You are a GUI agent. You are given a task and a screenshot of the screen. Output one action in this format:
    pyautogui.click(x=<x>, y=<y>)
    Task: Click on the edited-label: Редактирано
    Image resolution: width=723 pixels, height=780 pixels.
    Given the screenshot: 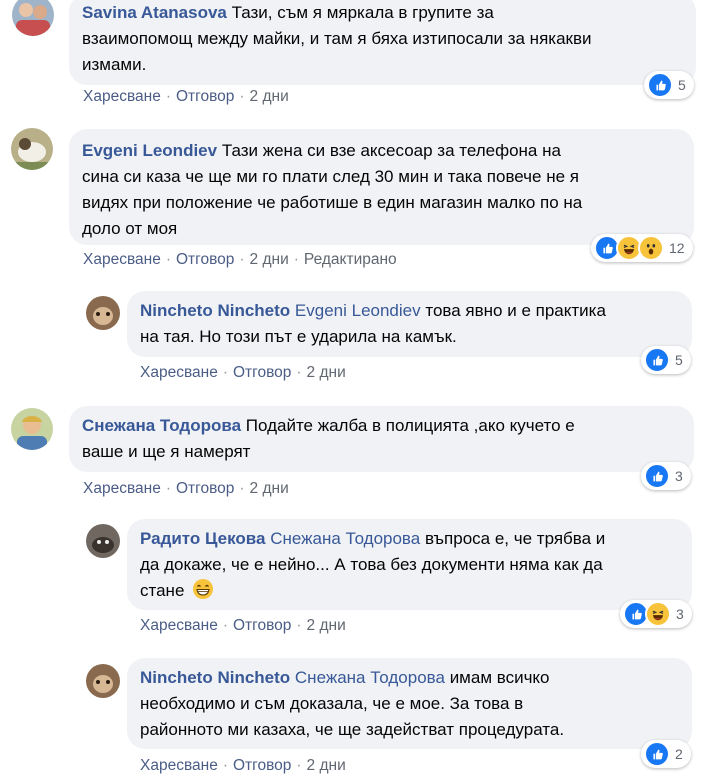 What is the action you would take?
    pyautogui.click(x=350, y=259)
    